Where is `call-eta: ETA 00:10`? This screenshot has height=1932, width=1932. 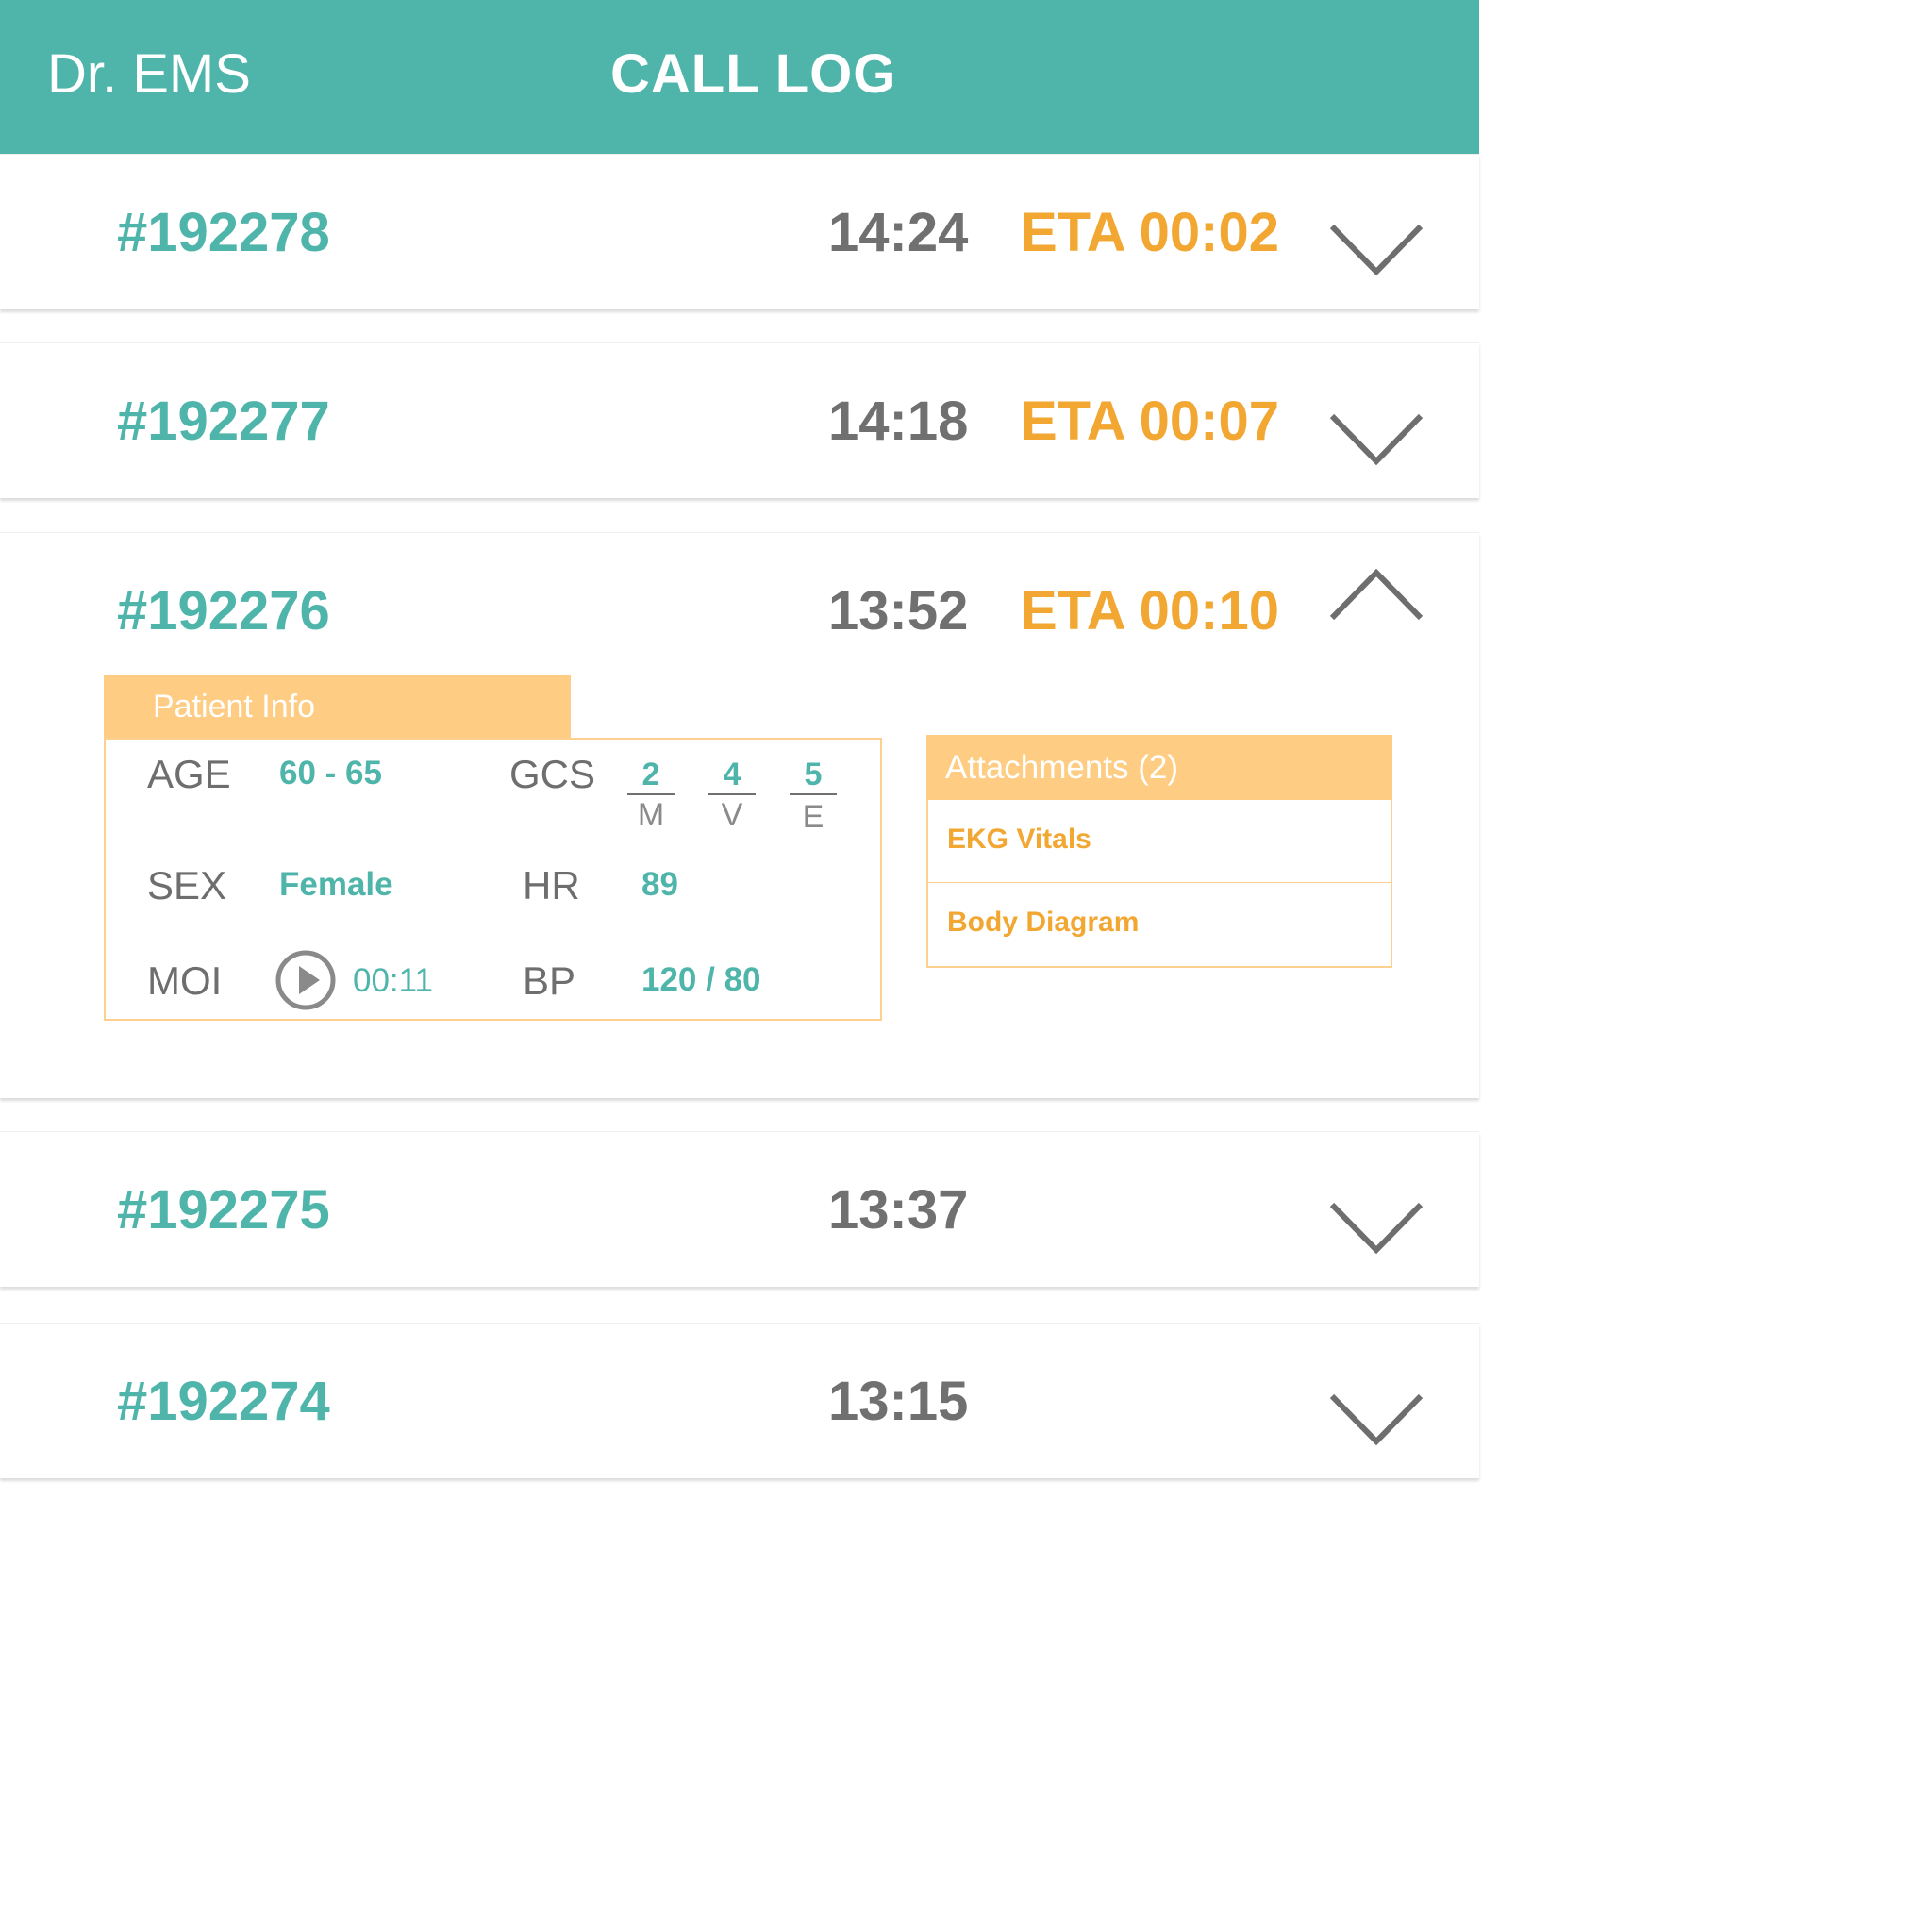
call-eta: ETA 00:10 is located at coordinates (1150, 610).